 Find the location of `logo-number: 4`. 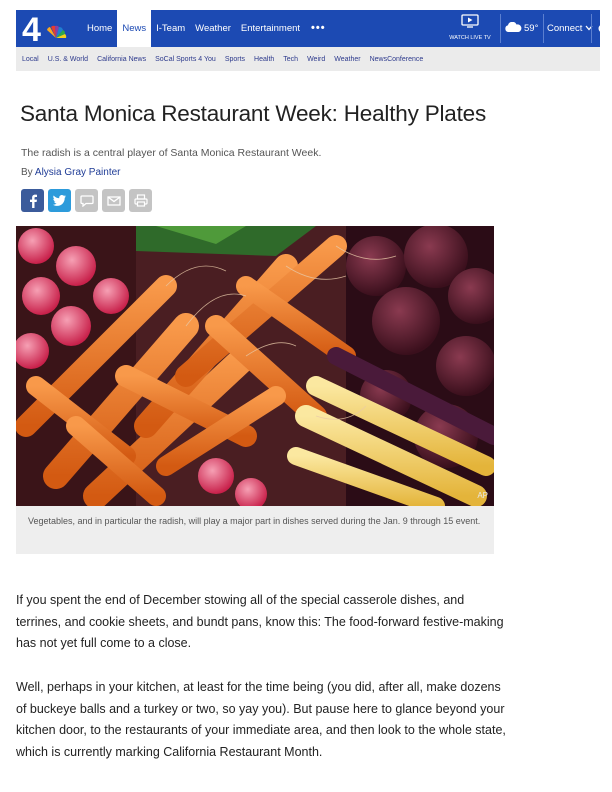

logo-number: 4 is located at coordinates (31, 30).